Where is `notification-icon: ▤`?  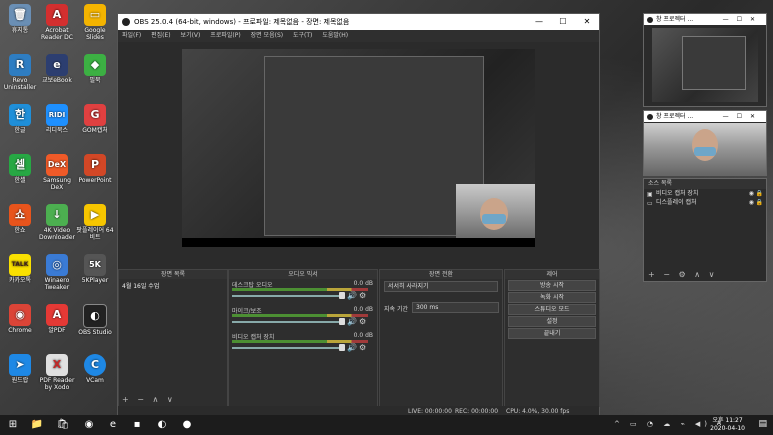 notification-icon: ▤ is located at coordinates (762, 424).